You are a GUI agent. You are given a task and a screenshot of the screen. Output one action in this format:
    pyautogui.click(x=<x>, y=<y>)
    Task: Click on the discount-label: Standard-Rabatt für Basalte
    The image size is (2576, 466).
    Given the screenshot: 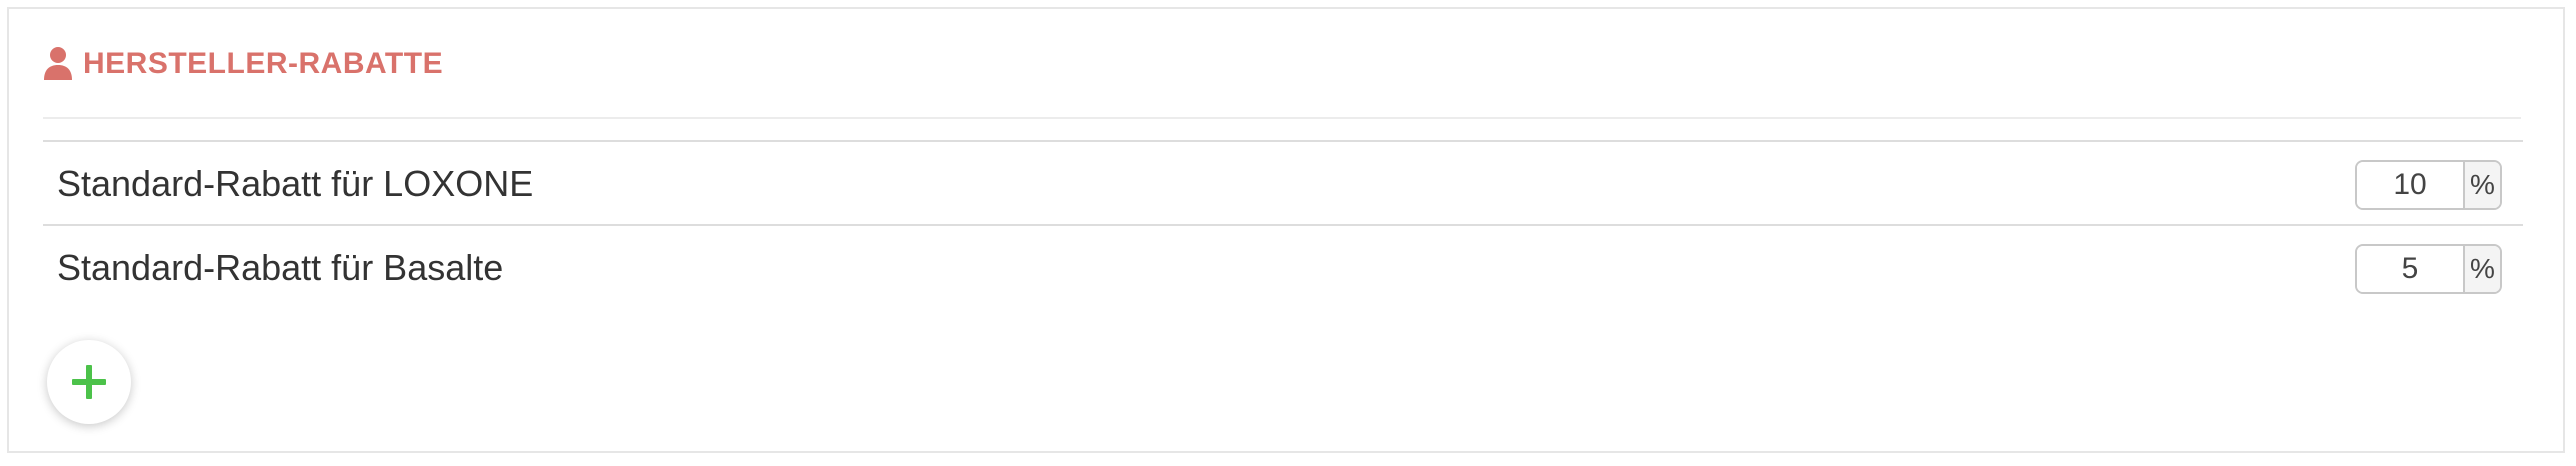 What is the action you would take?
    pyautogui.click(x=280, y=267)
    